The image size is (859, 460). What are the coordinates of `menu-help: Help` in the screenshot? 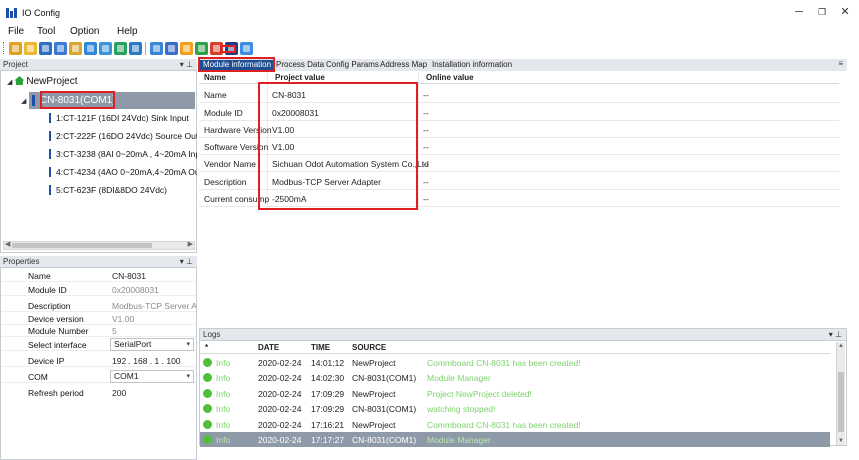 It's located at (127, 31).